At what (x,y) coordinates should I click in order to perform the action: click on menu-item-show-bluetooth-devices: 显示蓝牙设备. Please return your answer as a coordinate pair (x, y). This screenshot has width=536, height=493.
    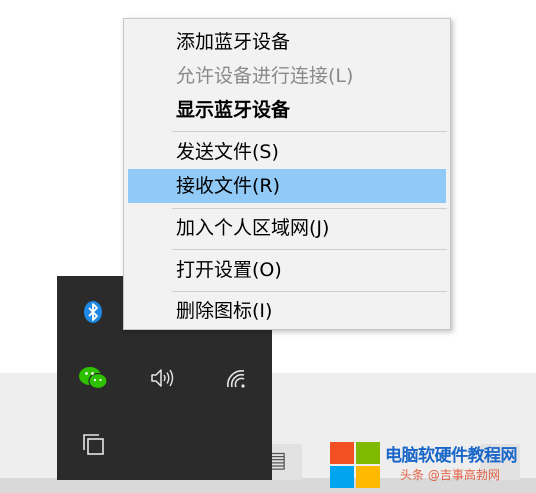
    Looking at the image, I should click on (287, 110).